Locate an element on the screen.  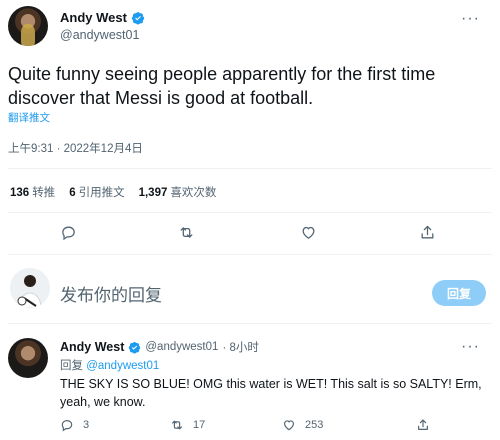
translate-link: 翻译推文 is located at coordinates (29, 117).